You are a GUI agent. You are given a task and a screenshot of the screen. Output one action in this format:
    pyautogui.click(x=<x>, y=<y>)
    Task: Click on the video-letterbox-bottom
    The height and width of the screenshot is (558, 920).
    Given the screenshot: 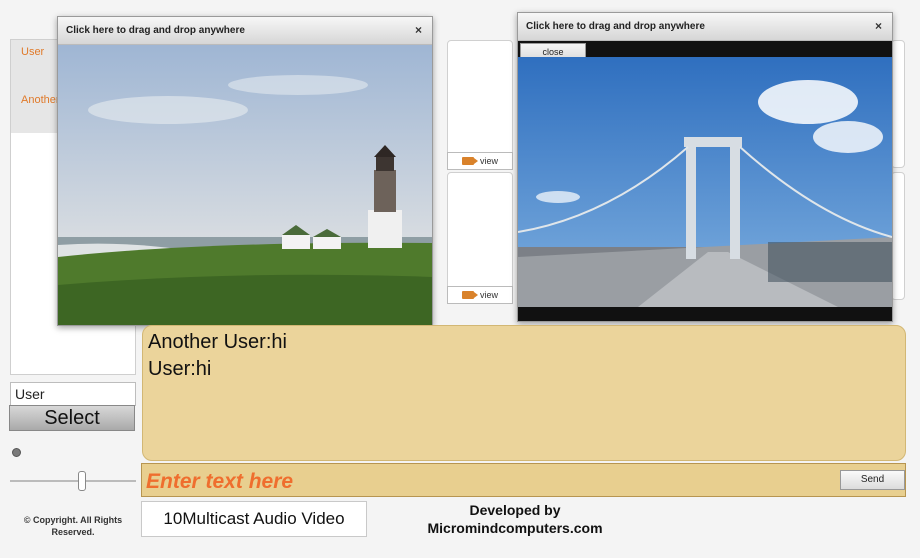 What is the action you would take?
    pyautogui.click(x=705, y=314)
    